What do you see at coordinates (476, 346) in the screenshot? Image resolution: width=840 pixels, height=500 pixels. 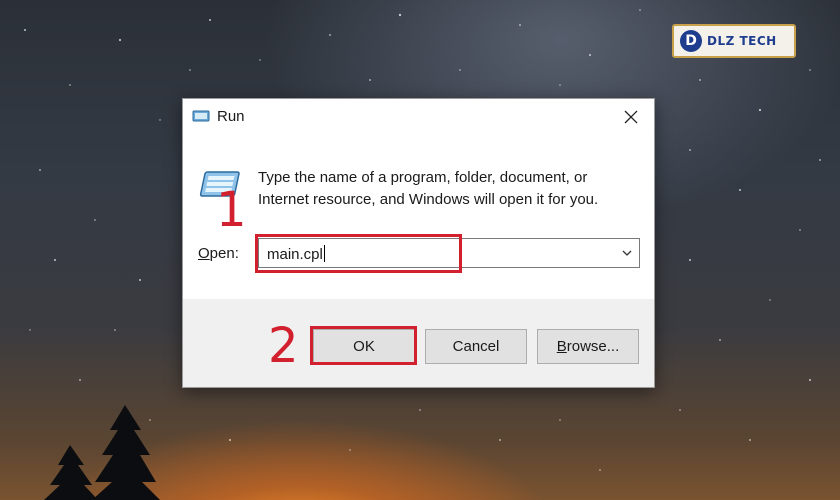 I see `cancel-button: Cancel` at bounding box center [476, 346].